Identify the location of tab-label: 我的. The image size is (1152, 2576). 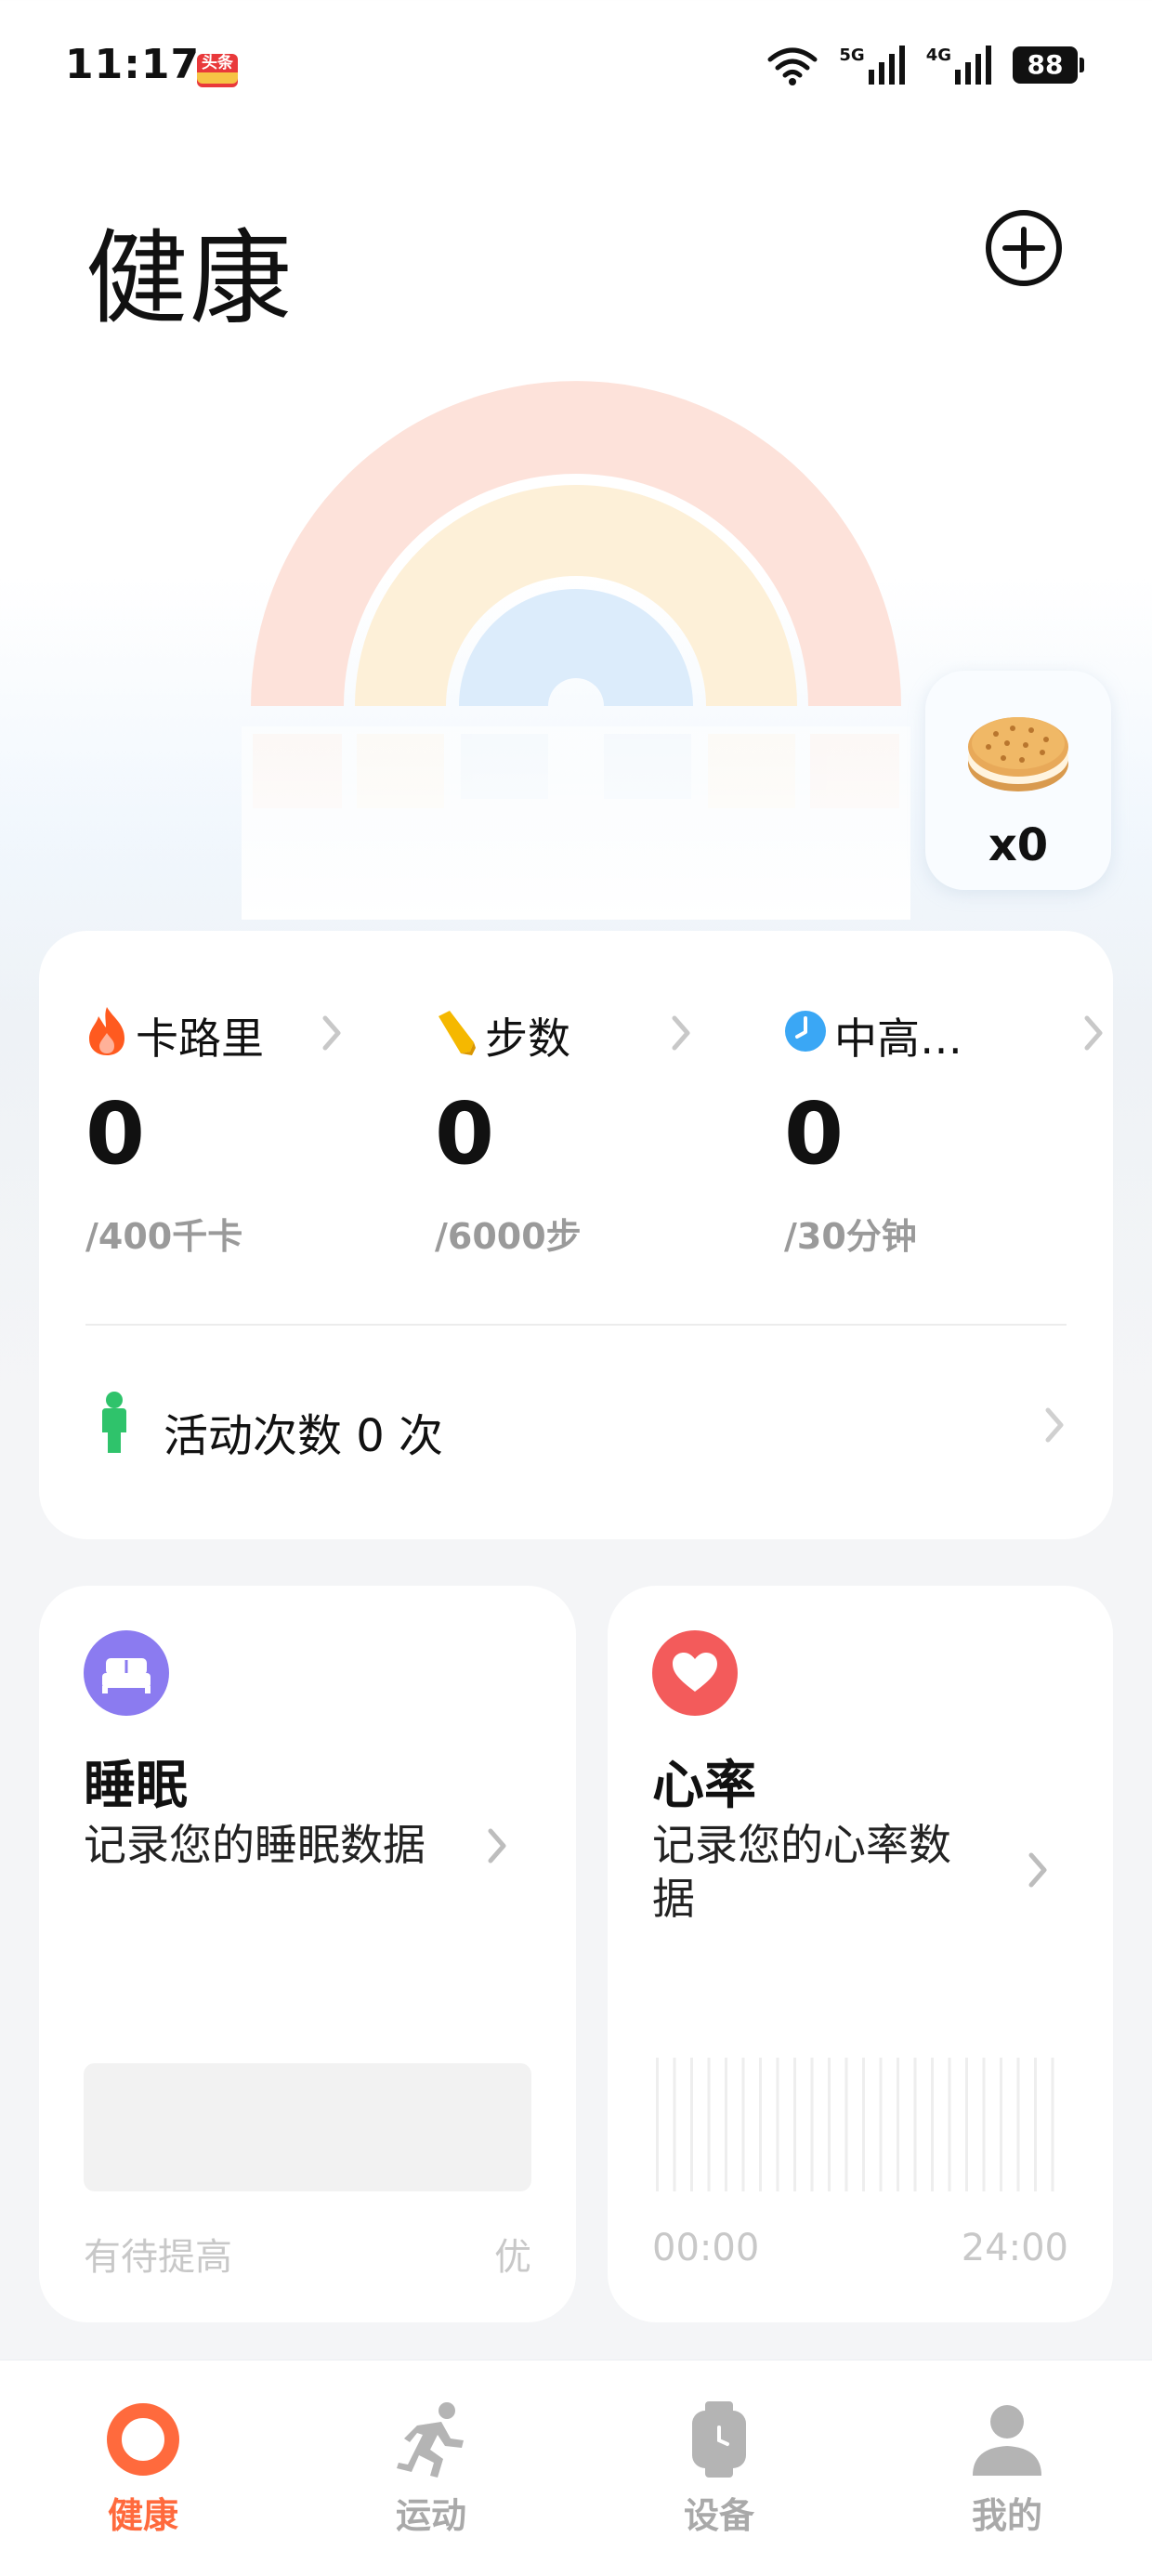
(1006, 2516).